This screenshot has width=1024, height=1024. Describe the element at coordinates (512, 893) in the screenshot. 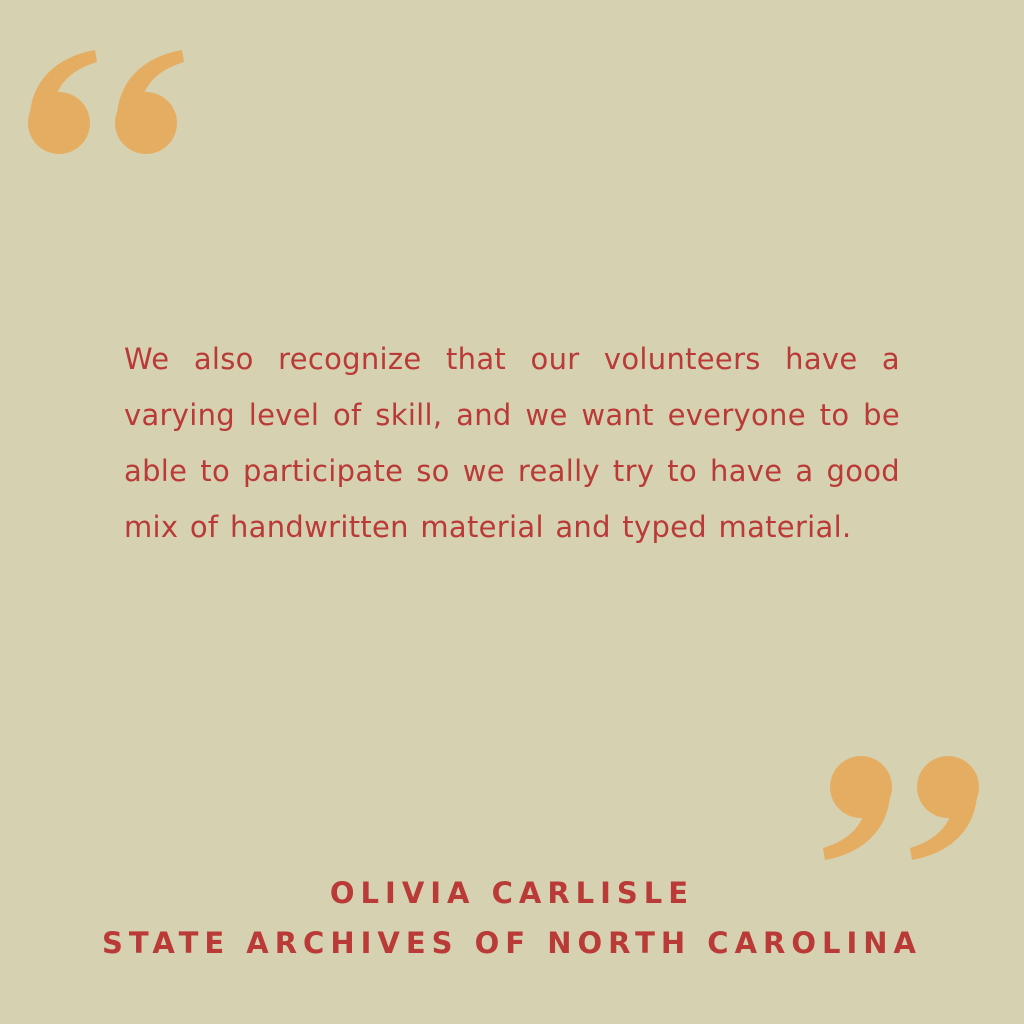

I see `attribution-name: OLIVIA CARLISLE` at that location.